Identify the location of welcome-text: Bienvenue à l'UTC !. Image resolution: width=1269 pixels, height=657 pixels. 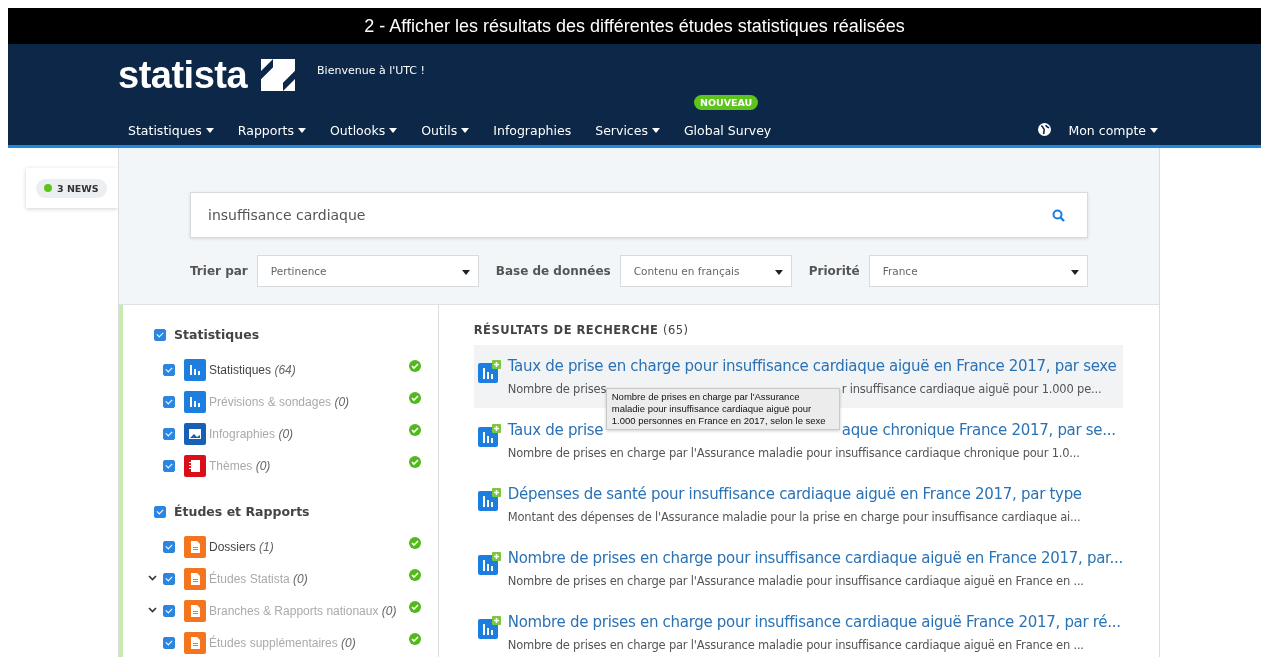
(371, 70).